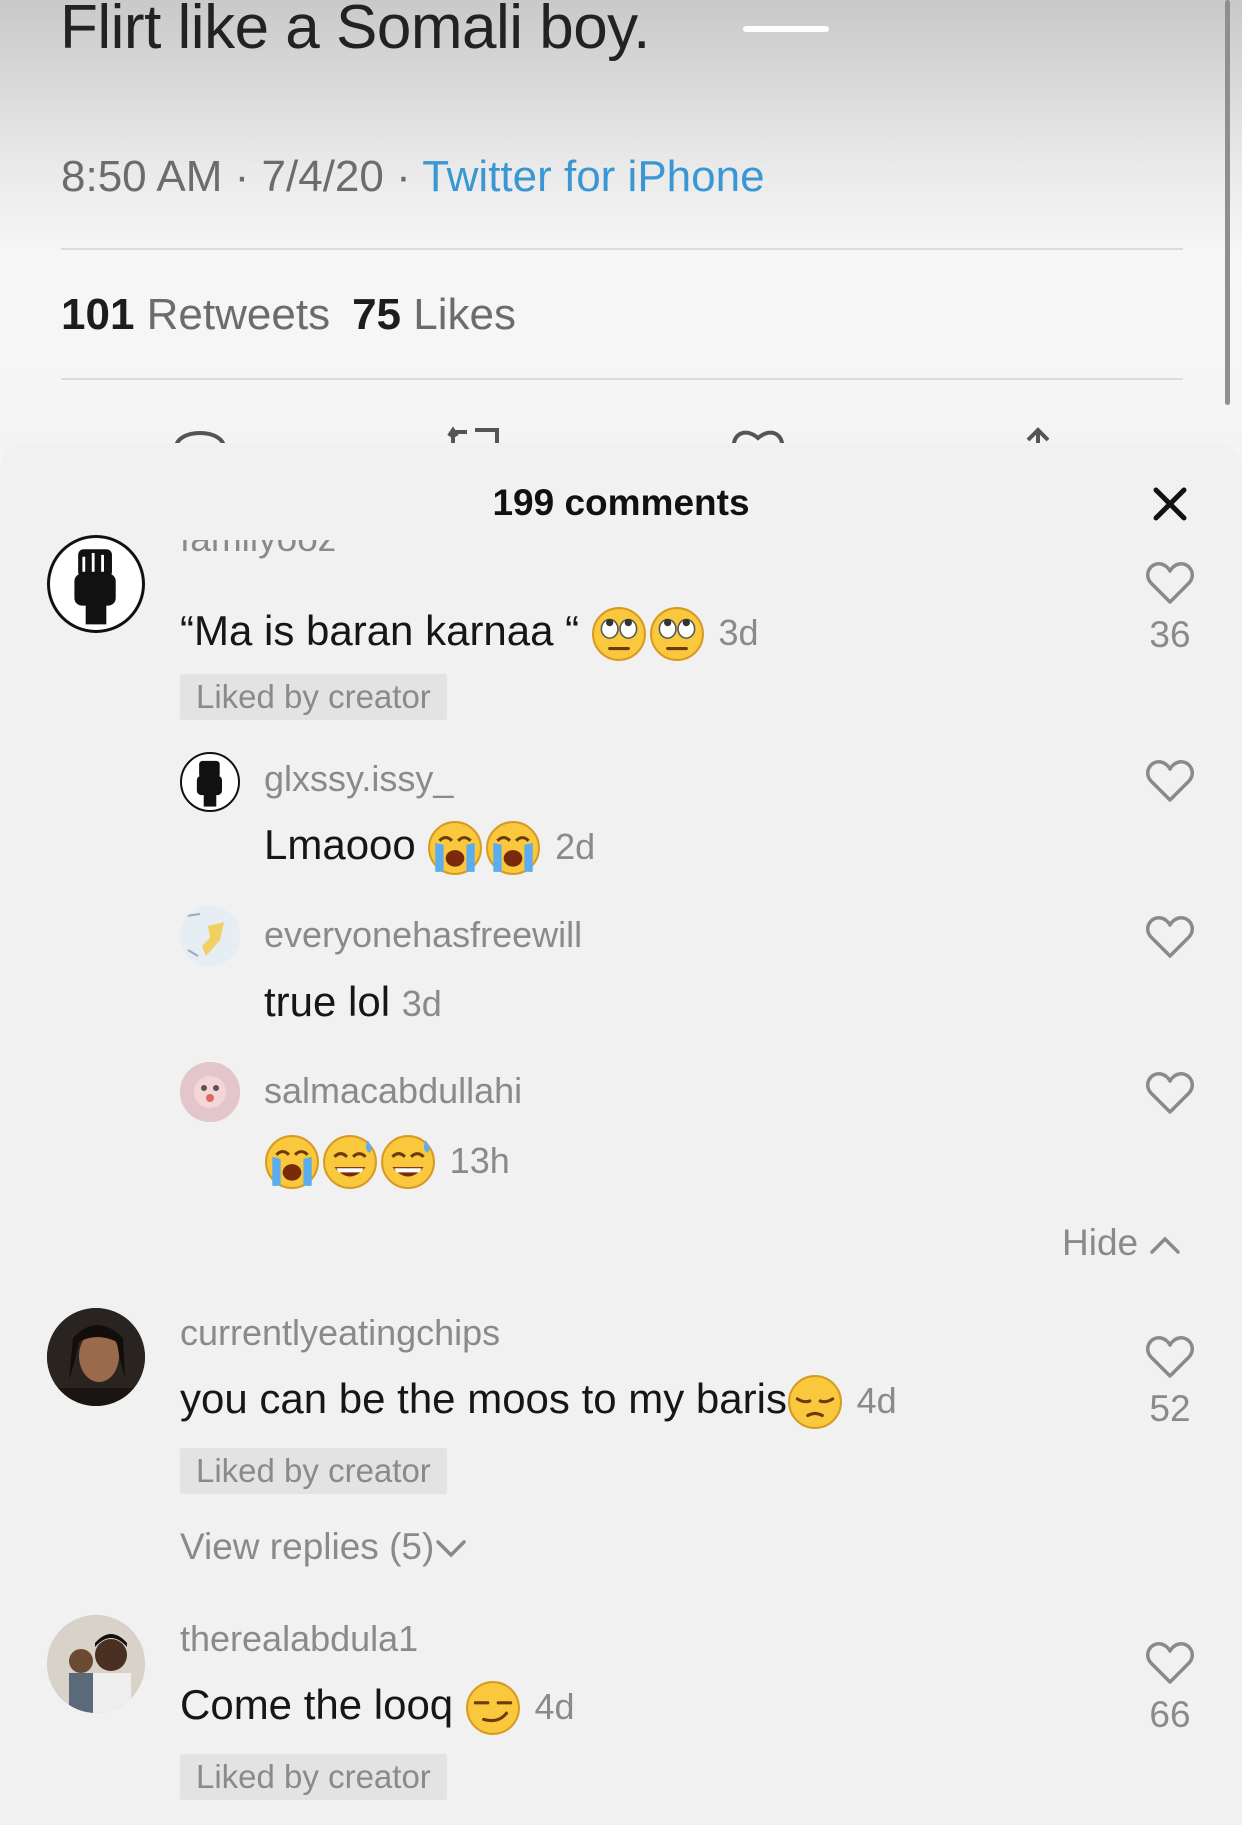  What do you see at coordinates (538, 1402) in the screenshot?
I see `comment-text: you can be the moos to my baris 4d` at bounding box center [538, 1402].